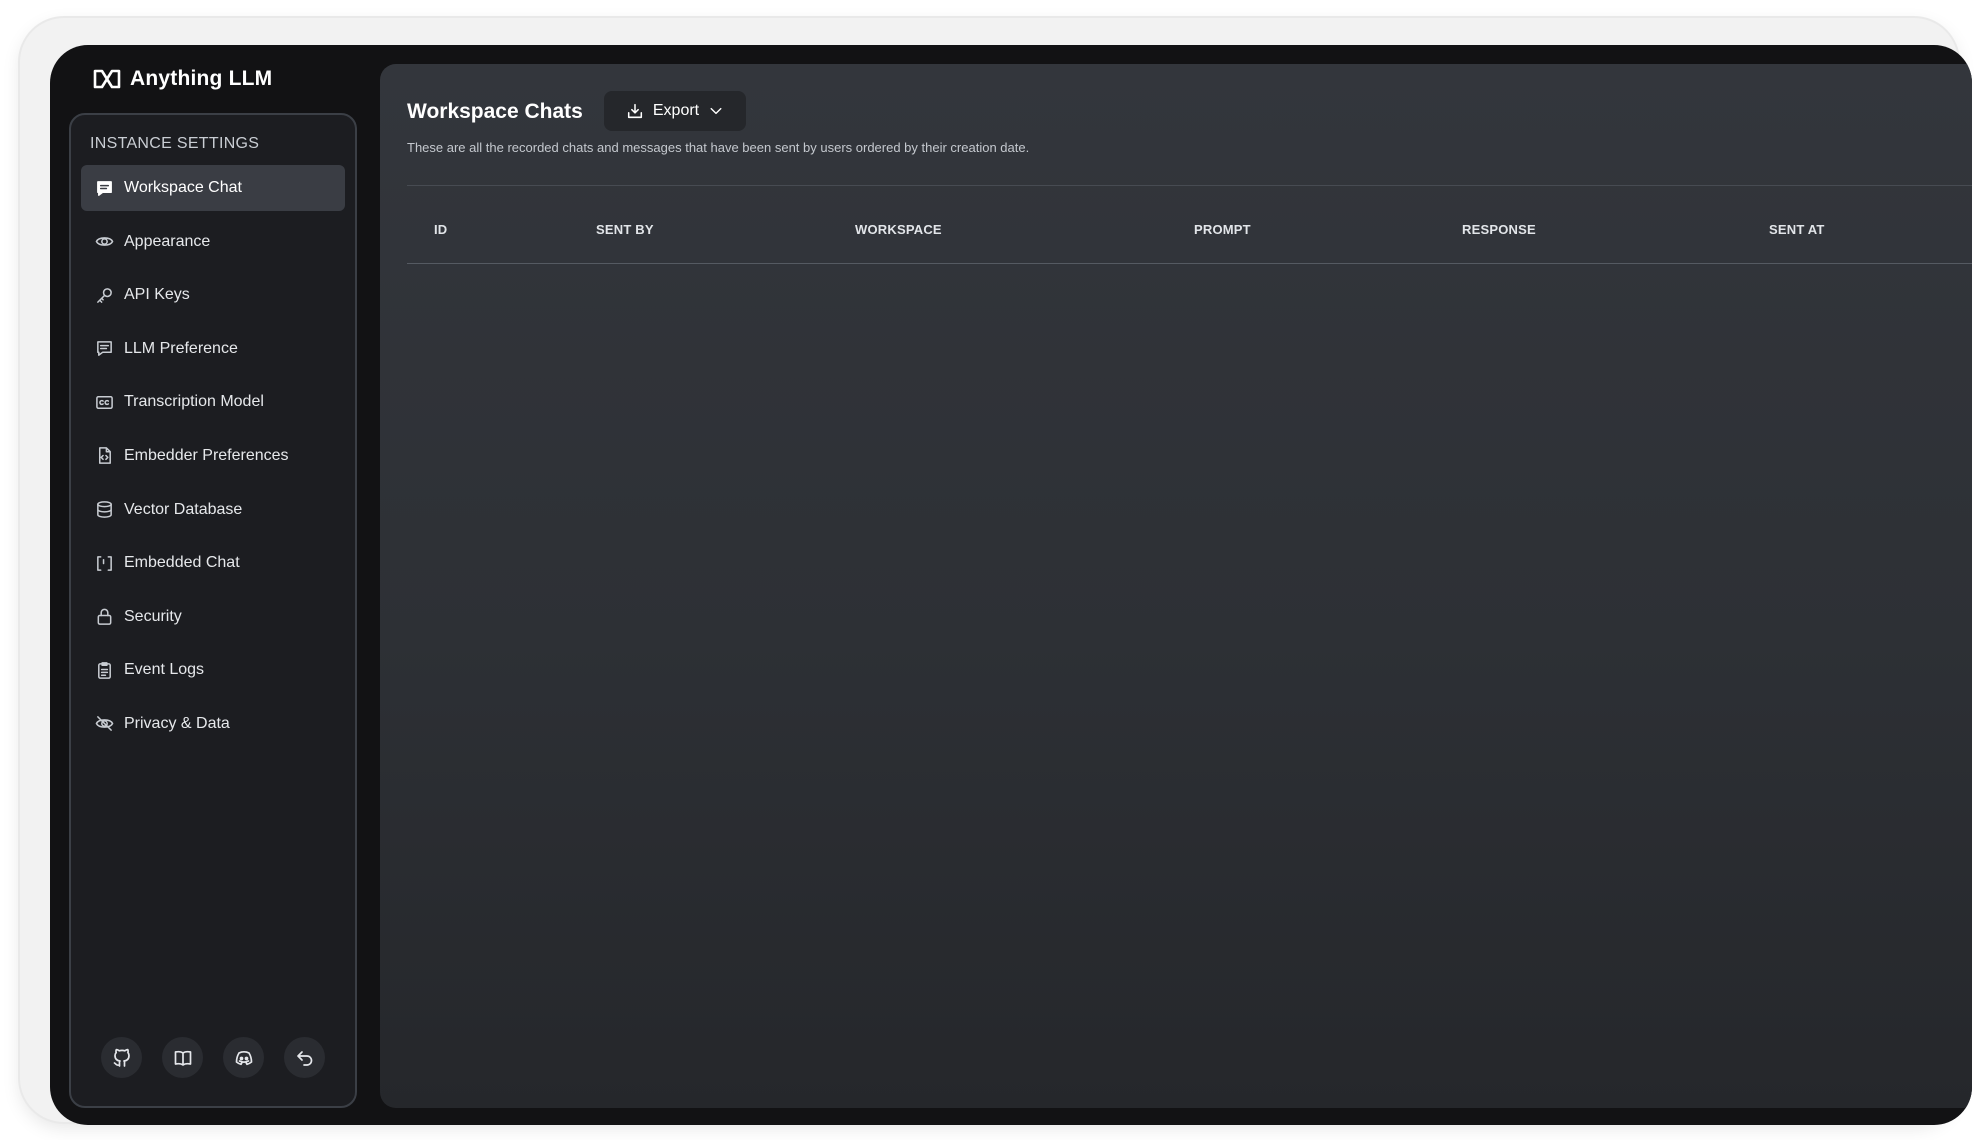 The image size is (1980, 1140). What do you see at coordinates (440, 229) in the screenshot?
I see `column-header-id: ID` at bounding box center [440, 229].